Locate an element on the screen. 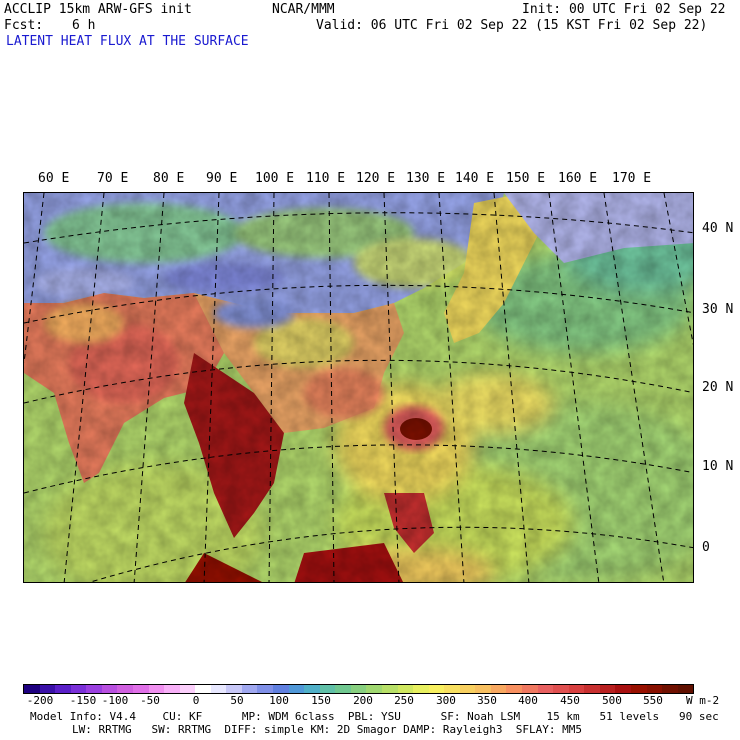 The height and width of the screenshot is (740, 740). latitude-label: 30 N is located at coordinates (718, 309).